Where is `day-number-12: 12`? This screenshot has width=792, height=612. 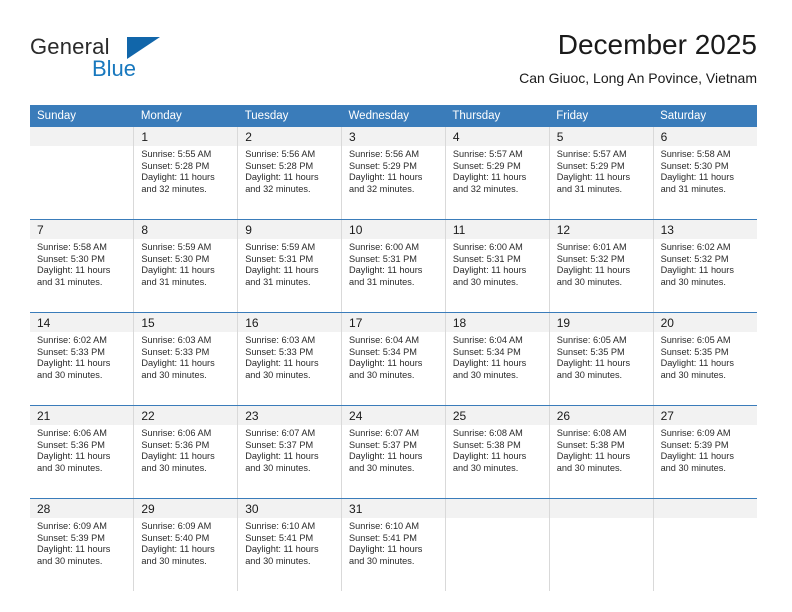
day-number-12: 12 is located at coordinates (601, 229).